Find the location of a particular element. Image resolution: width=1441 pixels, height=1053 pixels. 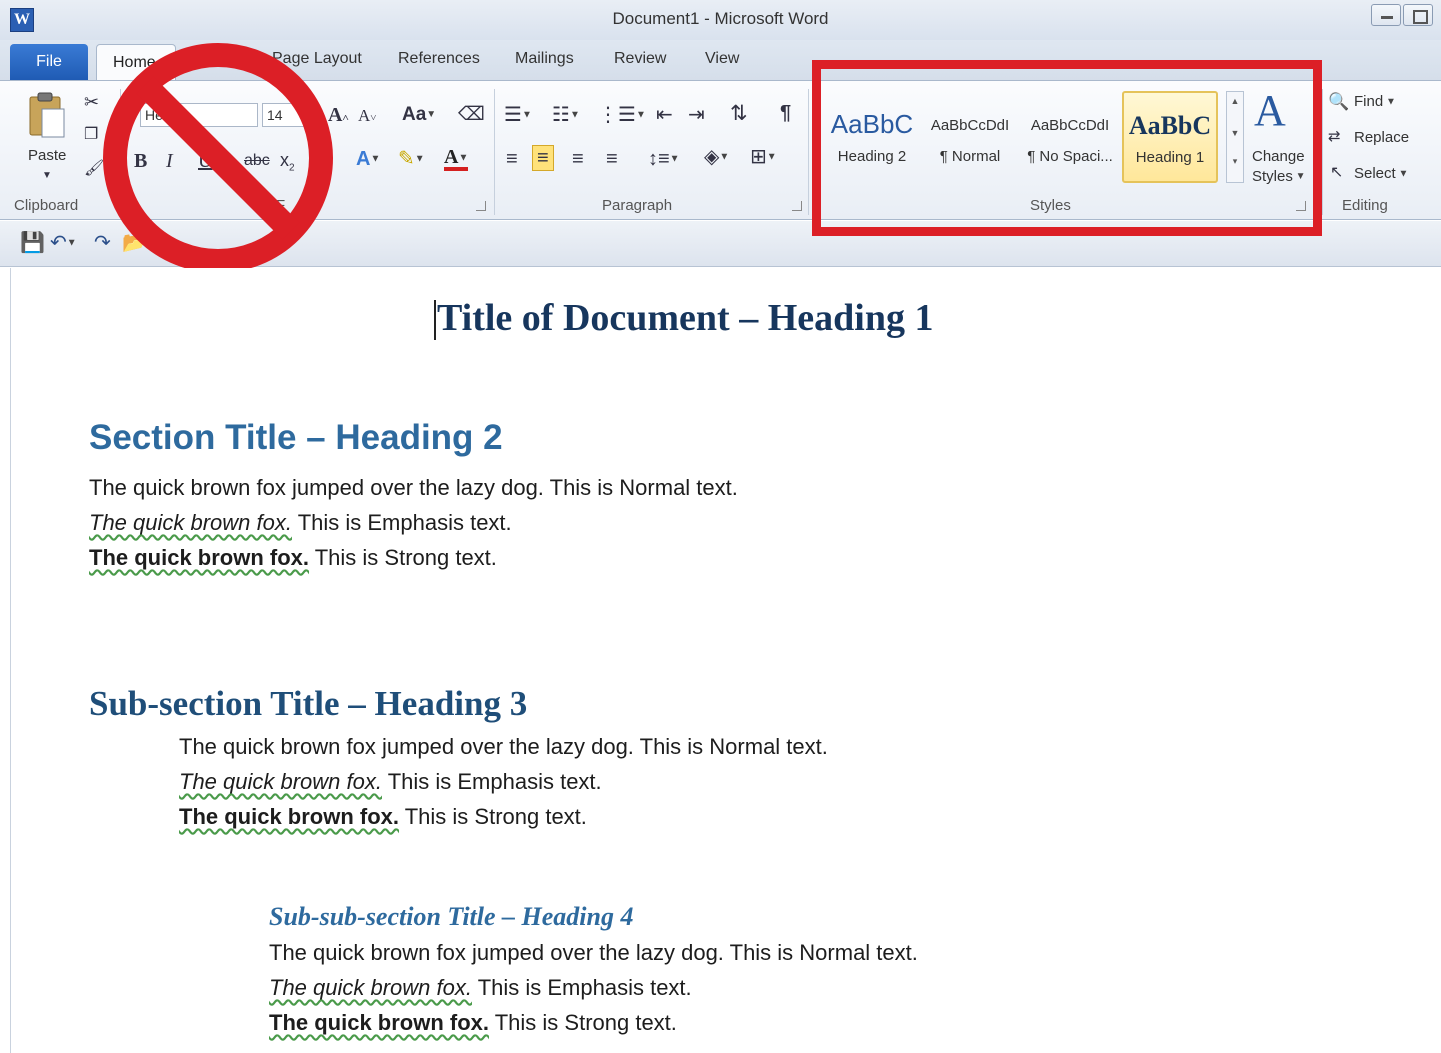

shading-icon: ◈▼ is located at coordinates (716, 157).